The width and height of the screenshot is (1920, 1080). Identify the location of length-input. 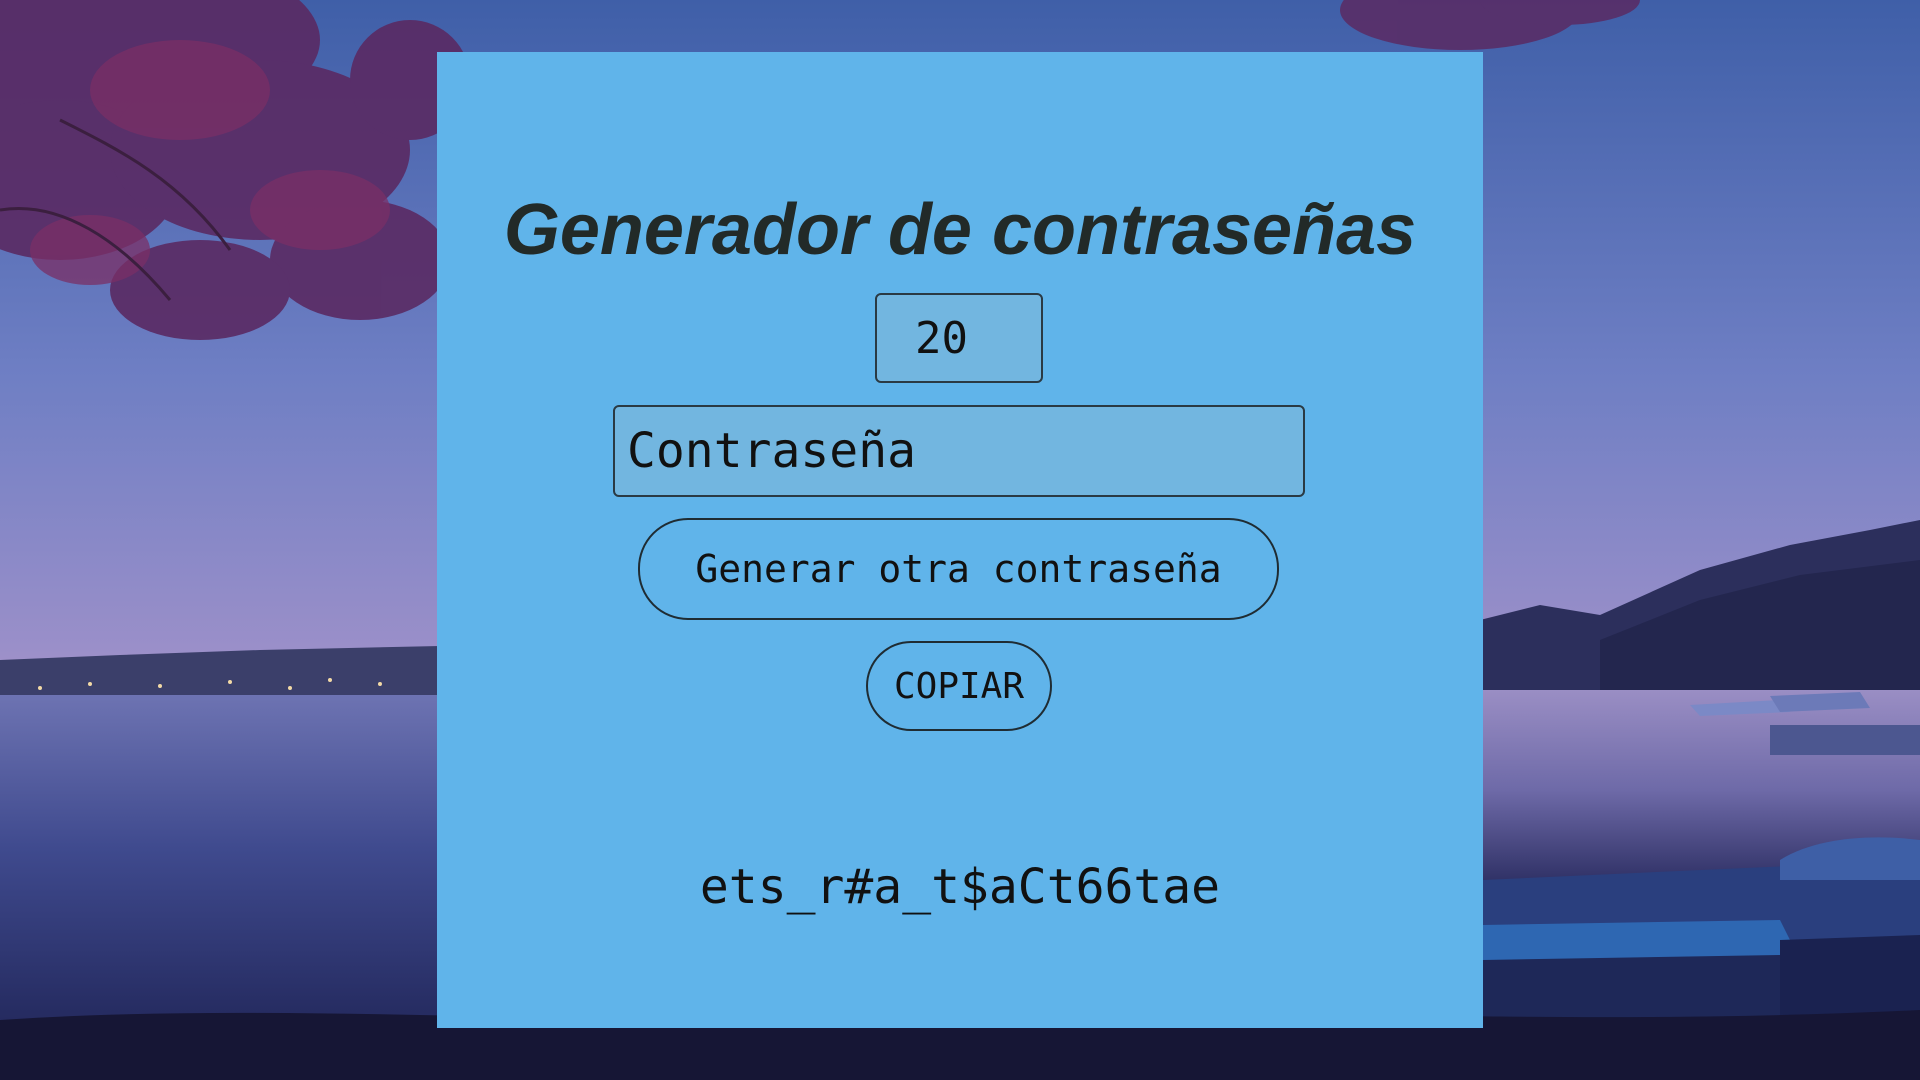
(959, 338).